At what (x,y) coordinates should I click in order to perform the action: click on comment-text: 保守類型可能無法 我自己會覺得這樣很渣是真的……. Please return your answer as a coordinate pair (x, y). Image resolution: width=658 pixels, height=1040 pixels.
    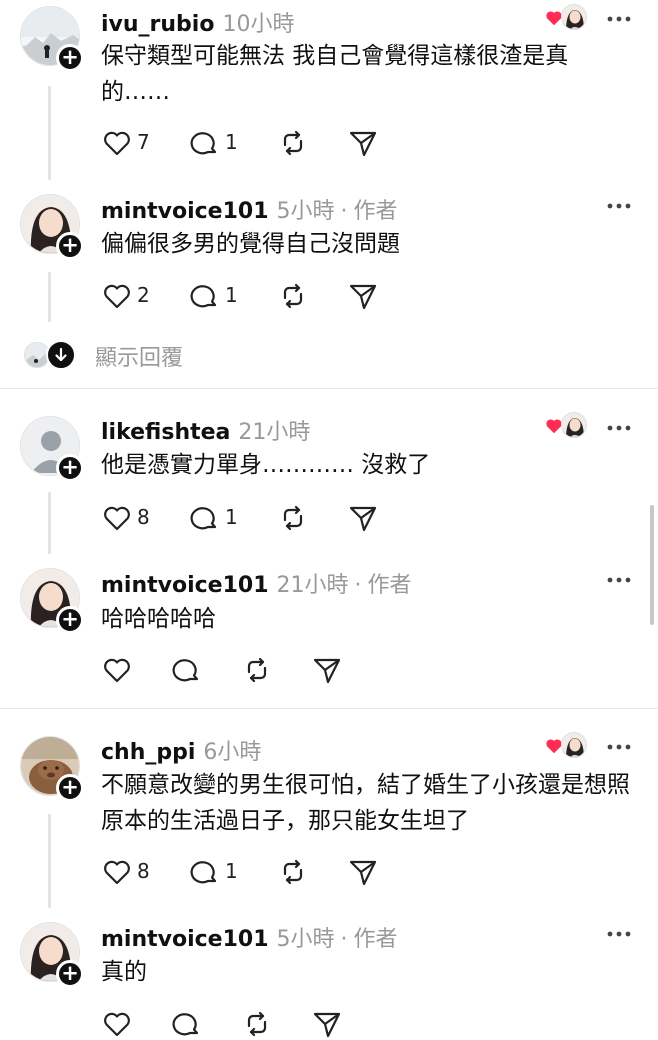
    Looking at the image, I should click on (335, 74).